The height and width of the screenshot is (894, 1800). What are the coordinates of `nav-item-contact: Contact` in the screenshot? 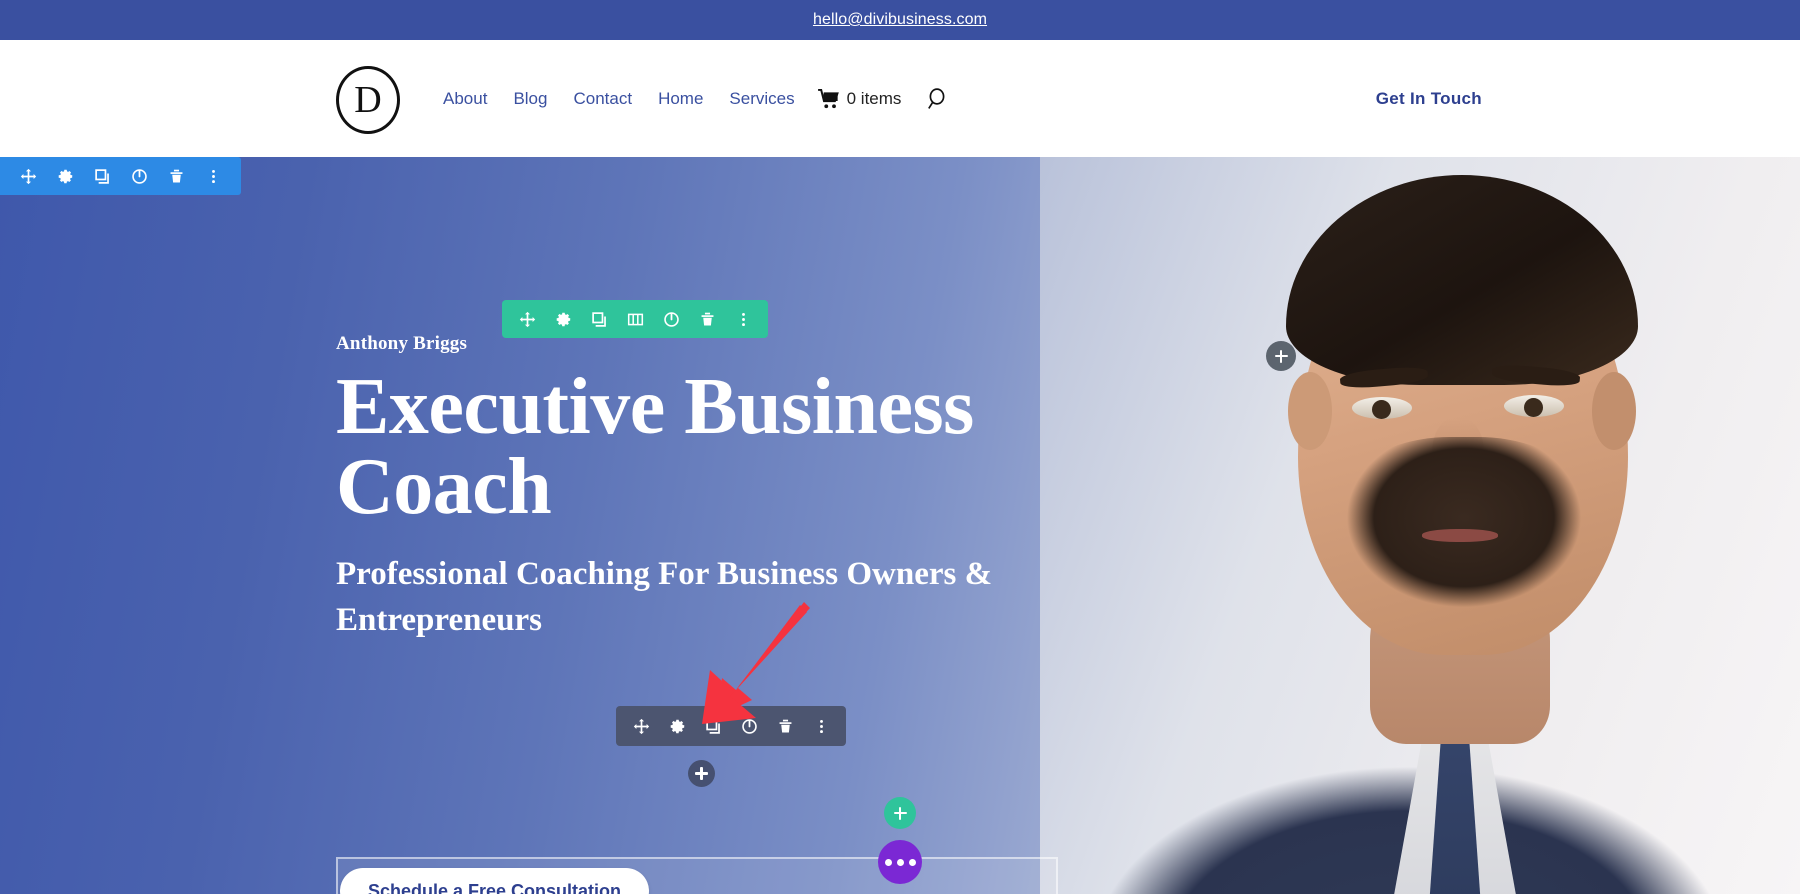 It's located at (602, 99).